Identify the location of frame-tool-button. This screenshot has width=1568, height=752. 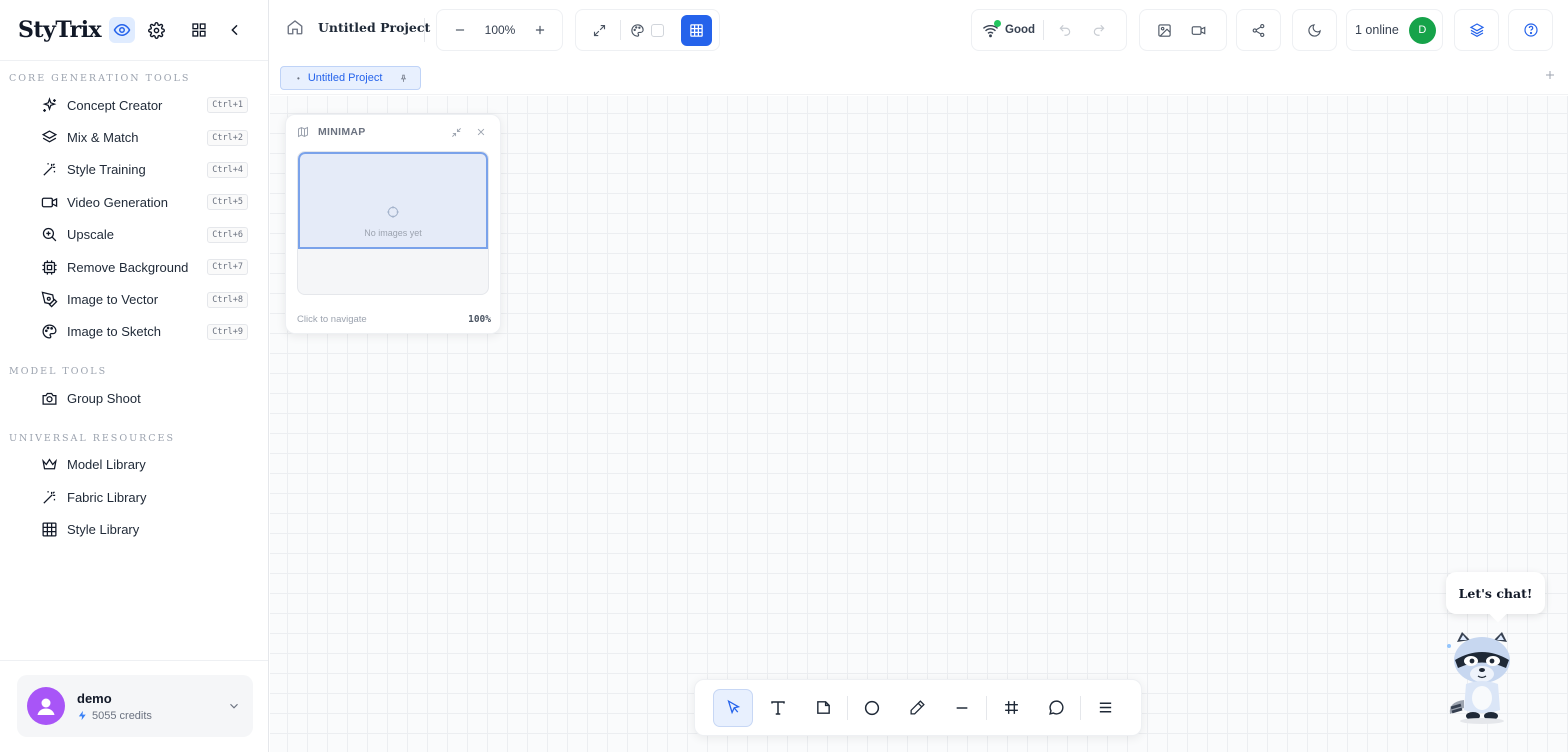
(1011, 708).